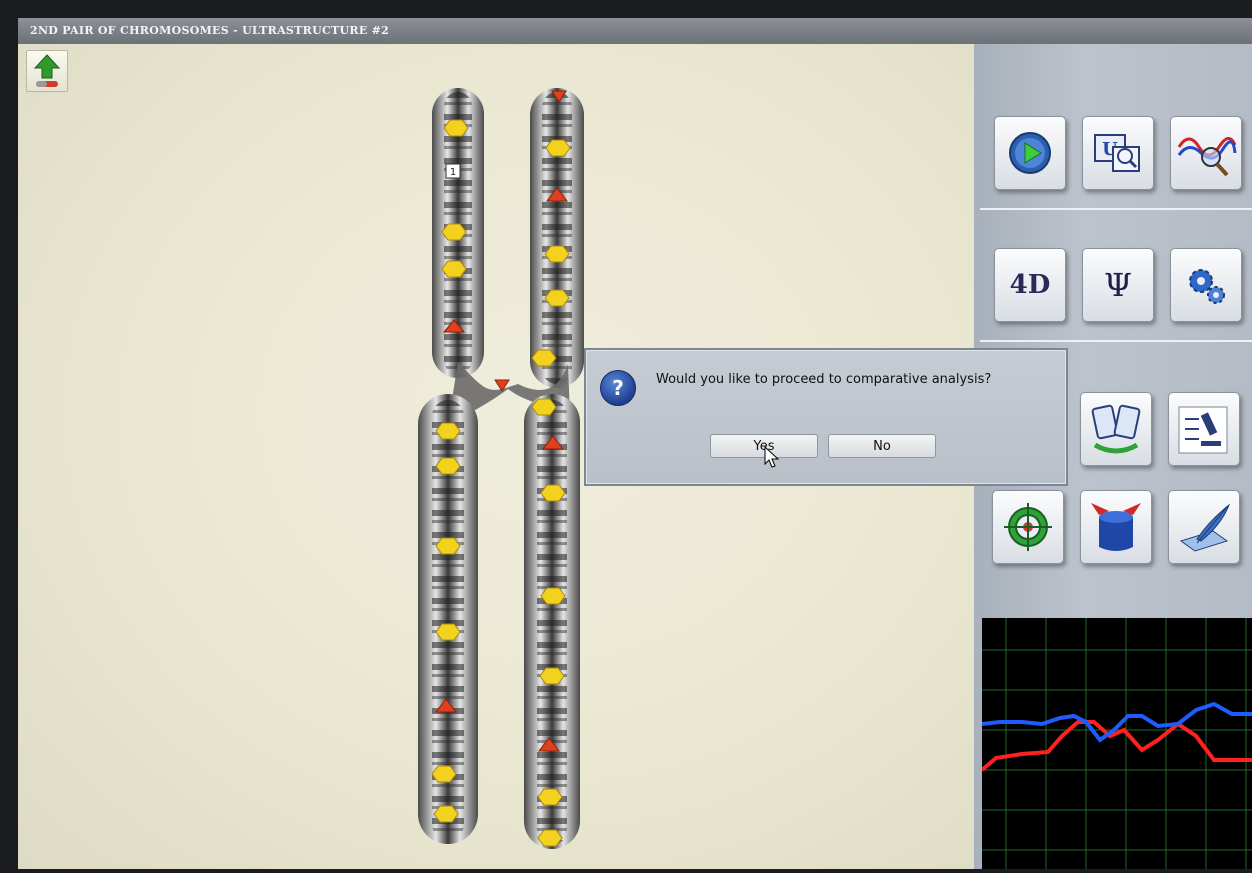  I want to click on target-button, so click(1028, 527).